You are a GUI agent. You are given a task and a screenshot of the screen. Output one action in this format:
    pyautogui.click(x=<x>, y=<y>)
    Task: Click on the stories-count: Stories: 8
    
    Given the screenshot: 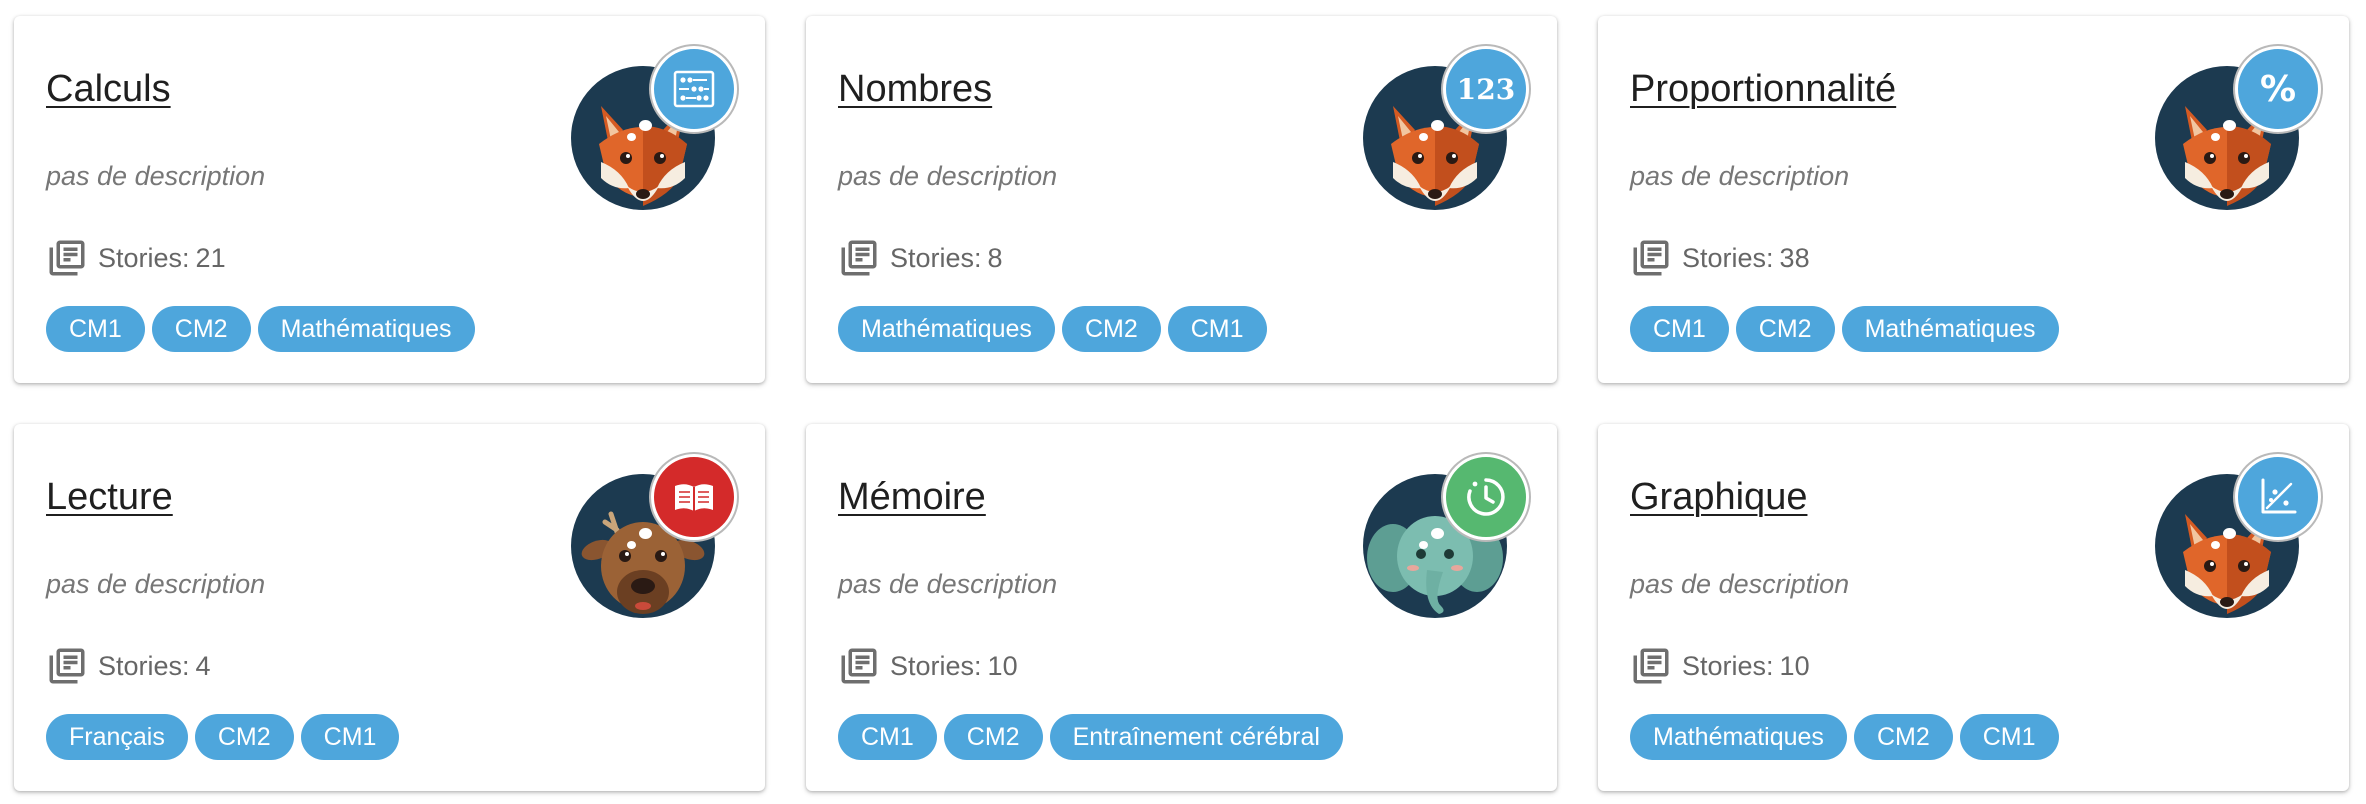 What is the action you would take?
    pyautogui.click(x=920, y=258)
    